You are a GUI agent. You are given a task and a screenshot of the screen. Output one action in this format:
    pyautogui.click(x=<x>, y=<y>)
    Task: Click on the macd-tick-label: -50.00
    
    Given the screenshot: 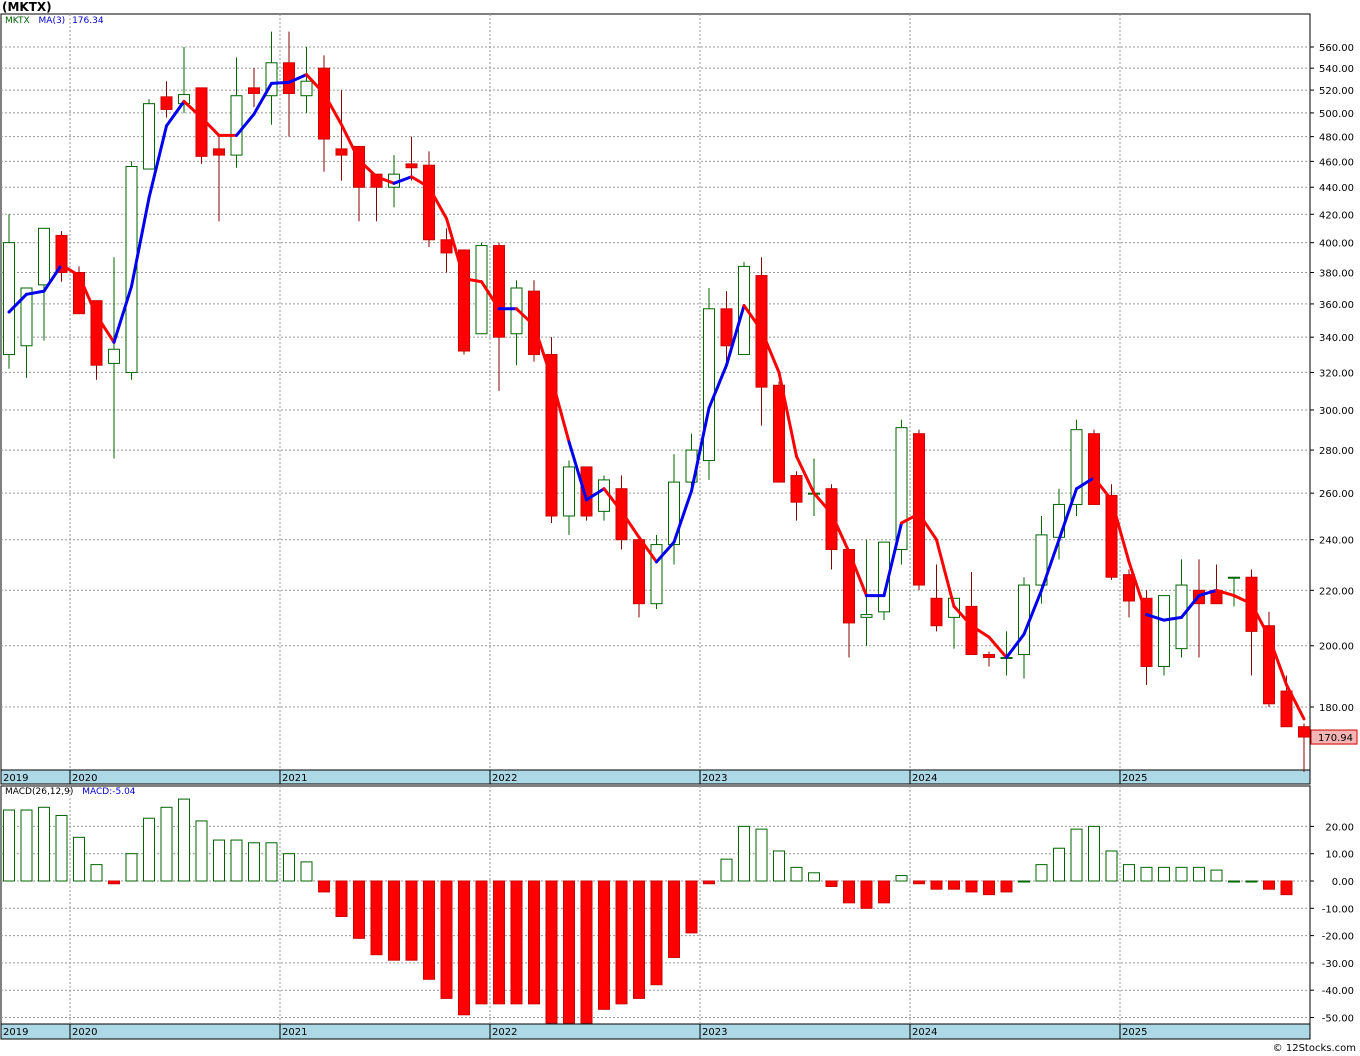 What is the action you would take?
    pyautogui.click(x=1338, y=1019)
    